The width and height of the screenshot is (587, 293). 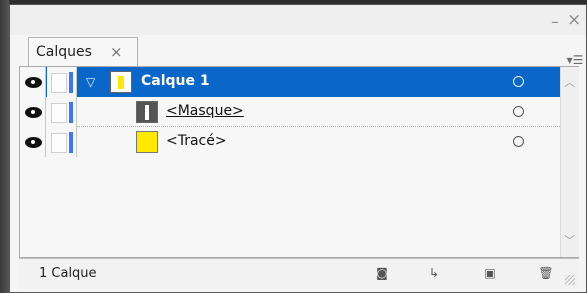 What do you see at coordinates (574, 20) in the screenshot?
I see `close-panel-button: ×` at bounding box center [574, 20].